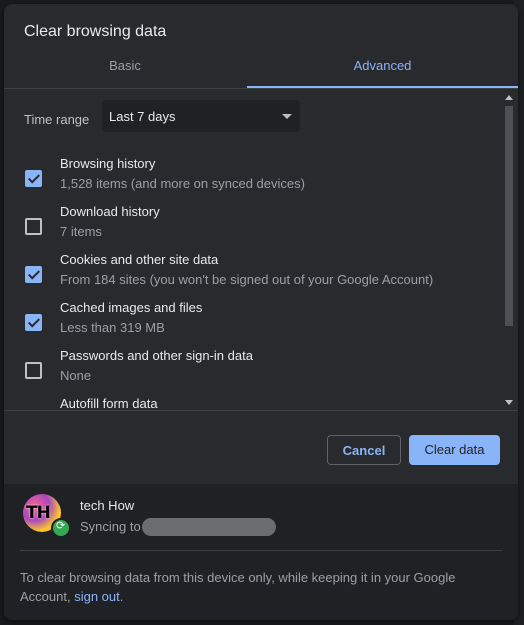 The height and width of the screenshot is (625, 524). What do you see at coordinates (509, 402) in the screenshot?
I see `scroll-down-arrow-icon` at bounding box center [509, 402].